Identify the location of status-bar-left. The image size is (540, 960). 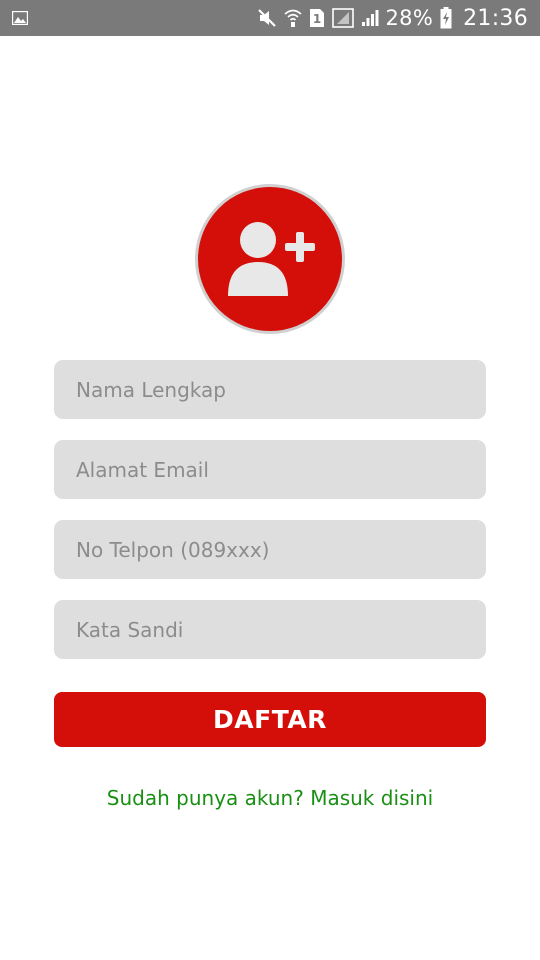
(20, 18).